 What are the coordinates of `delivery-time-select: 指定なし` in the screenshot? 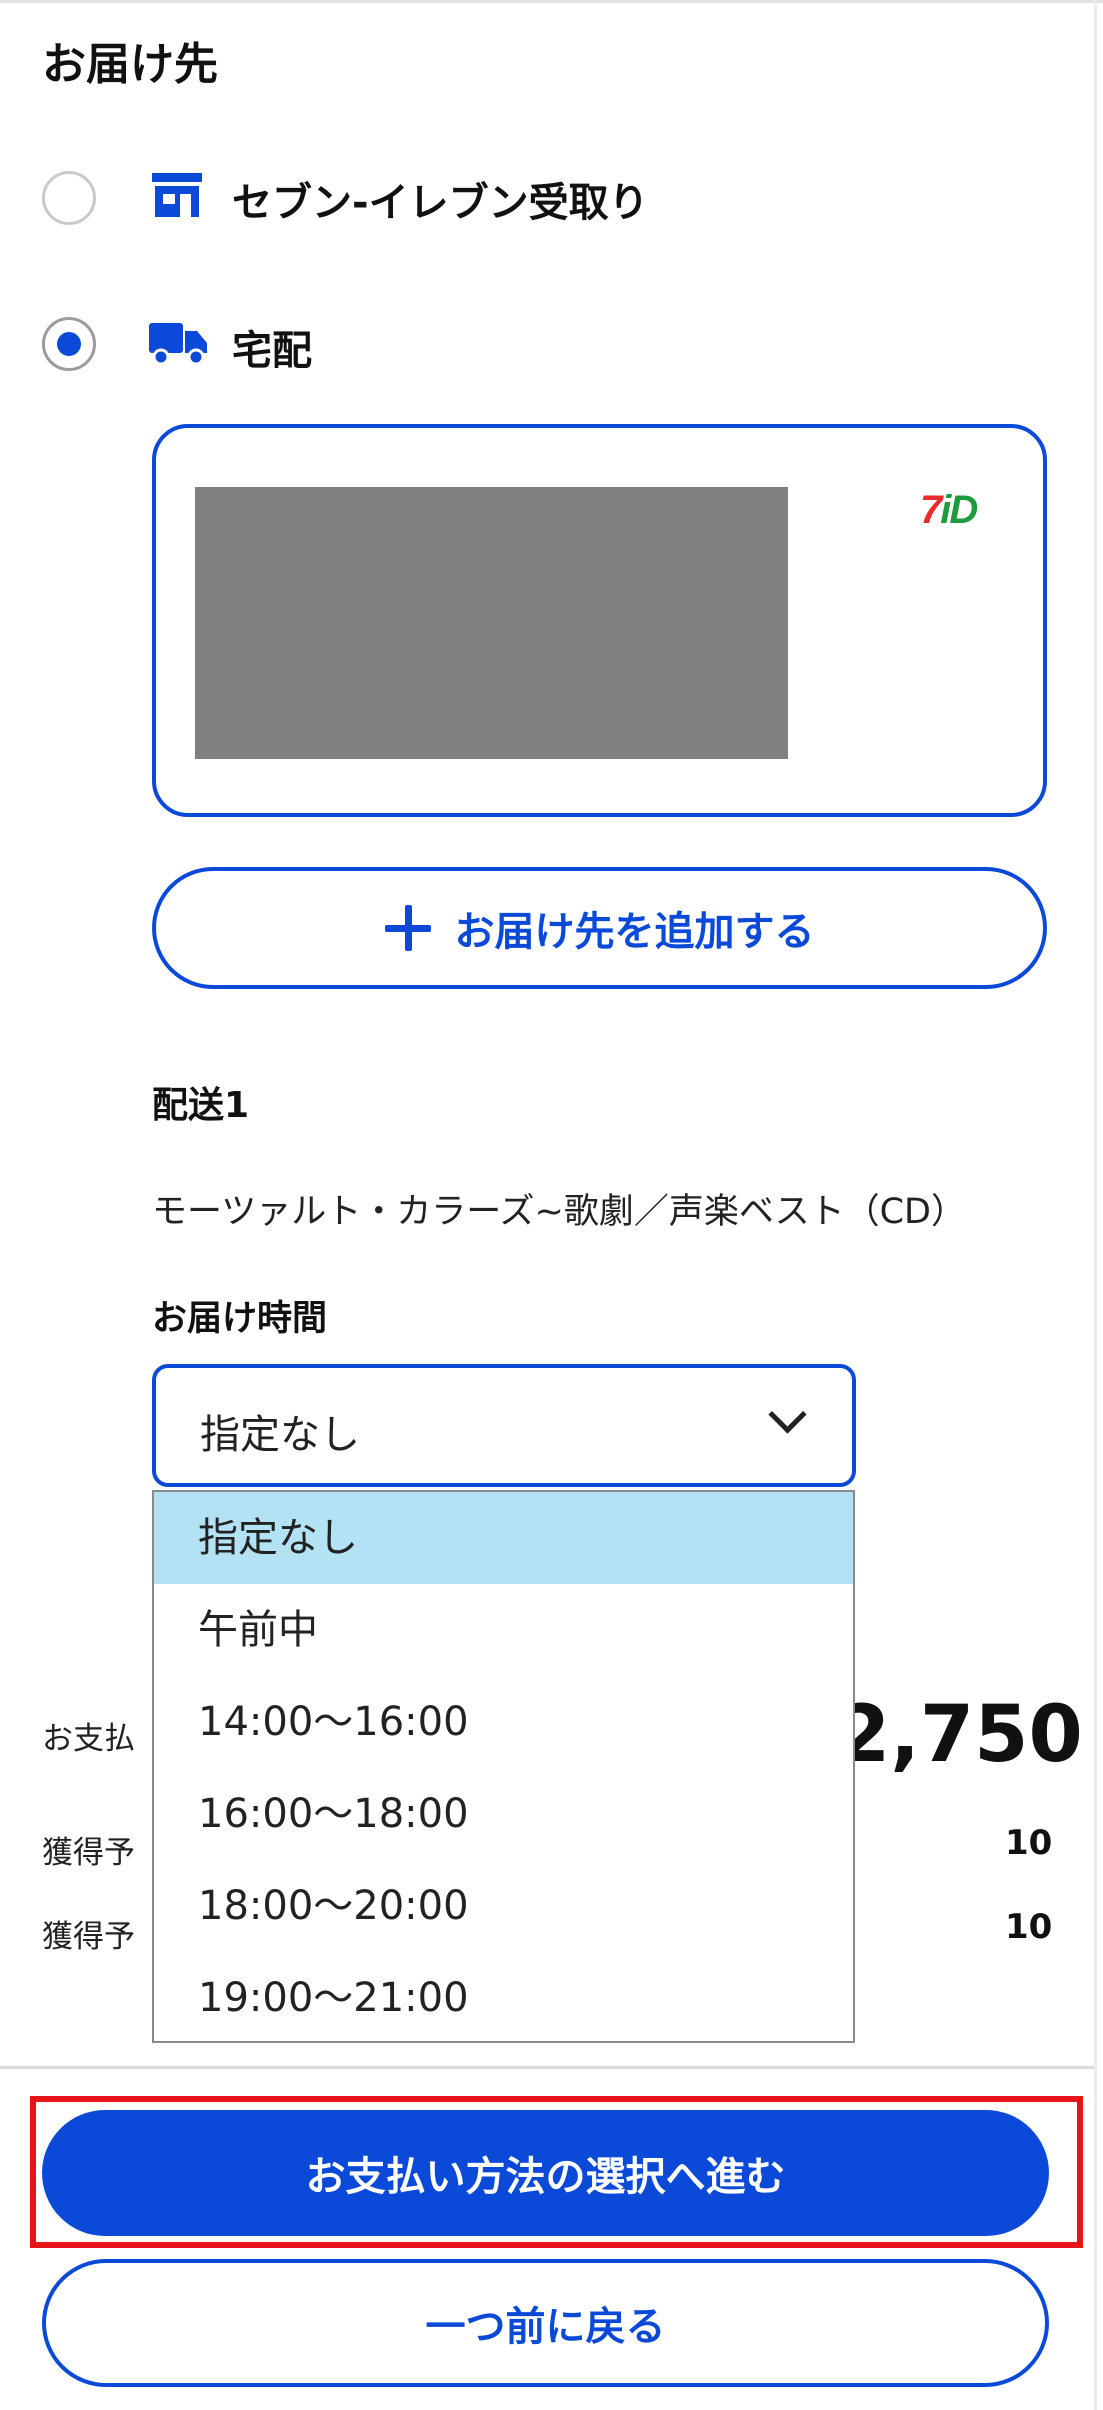 It's located at (504, 1425).